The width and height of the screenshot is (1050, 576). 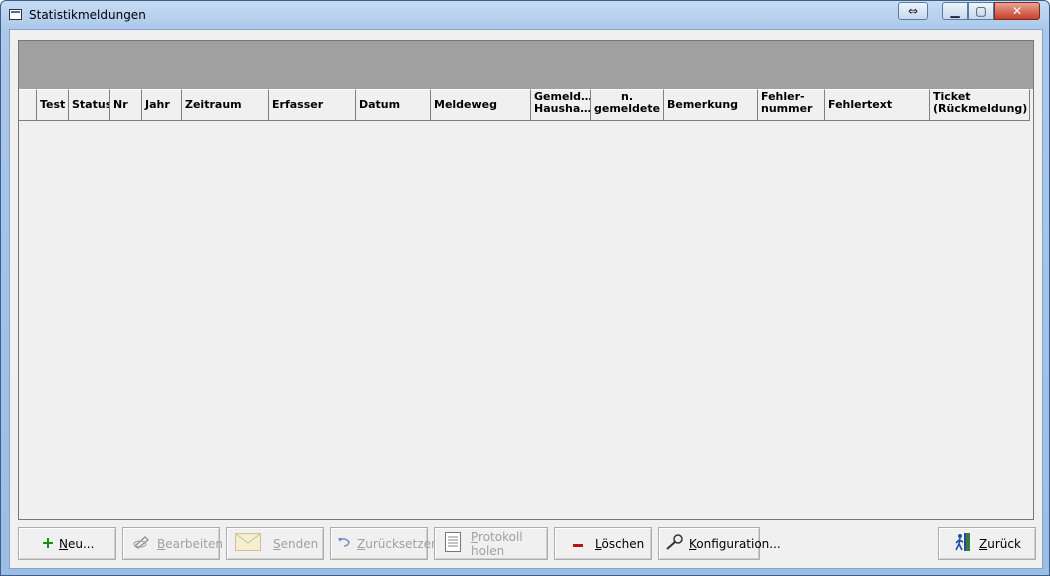 I want to click on senden-button-label: Senden, so click(x=296, y=543).